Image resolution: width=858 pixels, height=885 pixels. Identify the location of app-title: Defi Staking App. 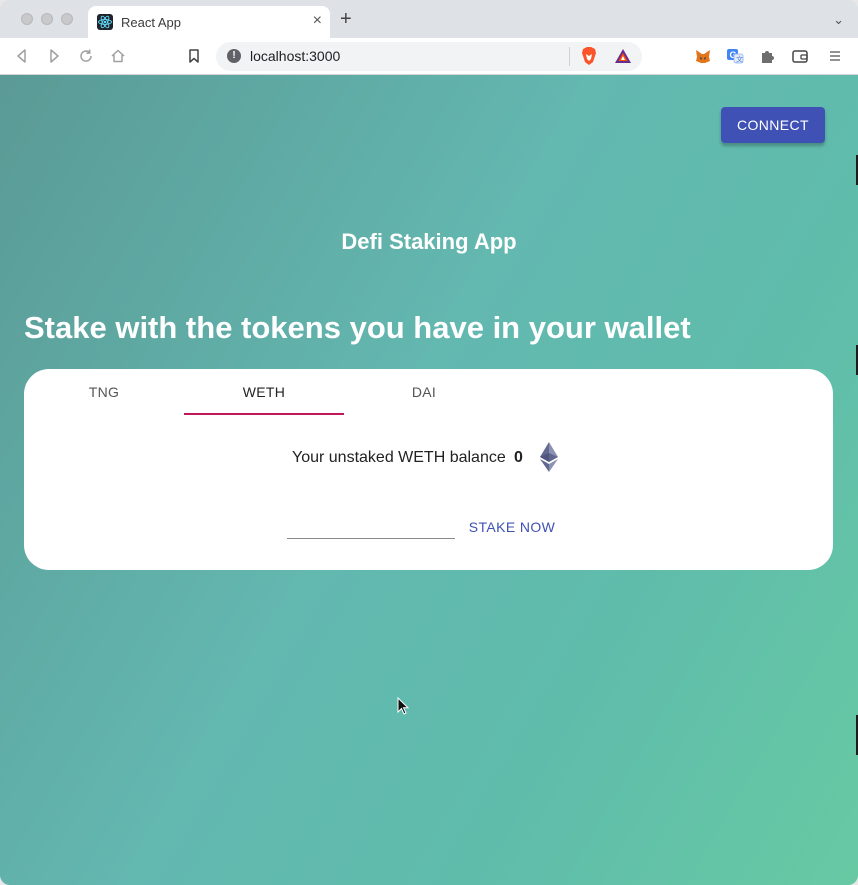
(429, 241).